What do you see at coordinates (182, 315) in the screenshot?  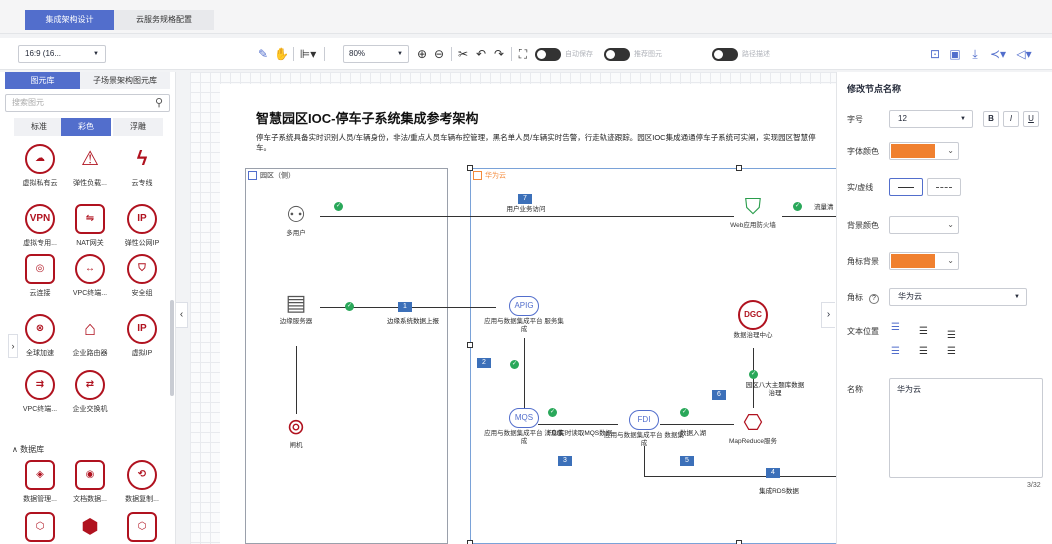 I see `collapse-left-panel-button: ‹` at bounding box center [182, 315].